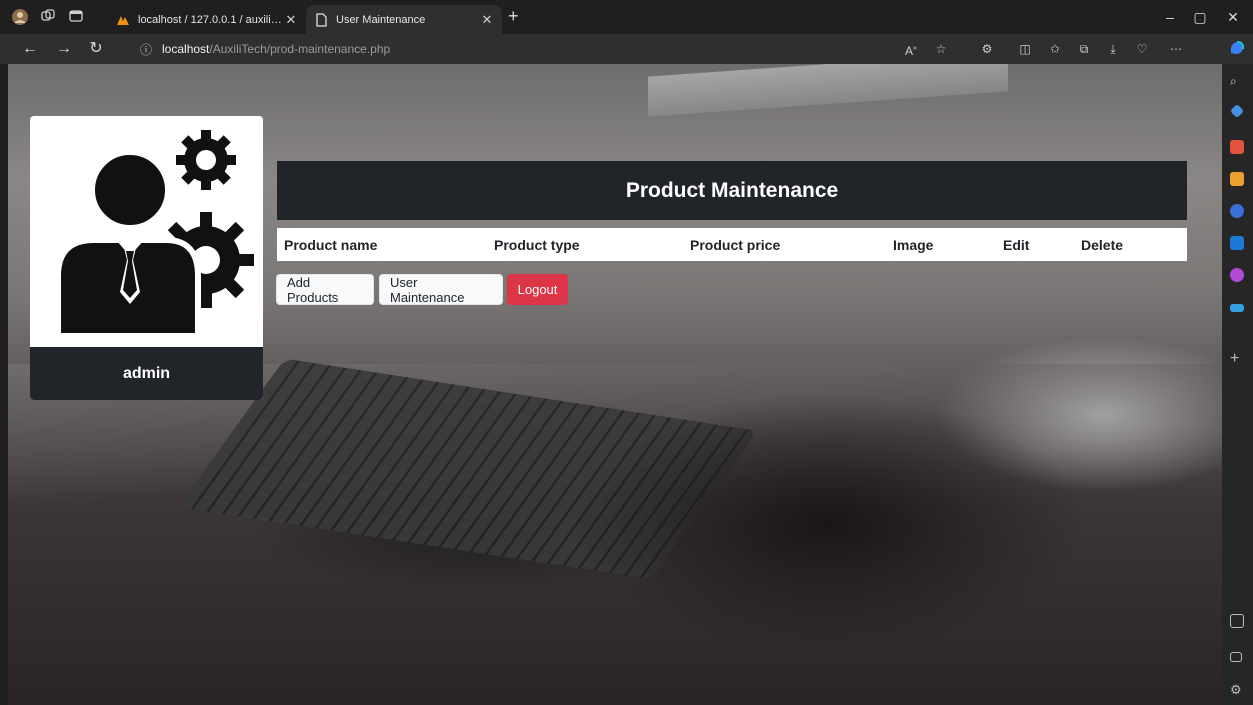  I want to click on collections-icon: ⧉, so click(1084, 49).